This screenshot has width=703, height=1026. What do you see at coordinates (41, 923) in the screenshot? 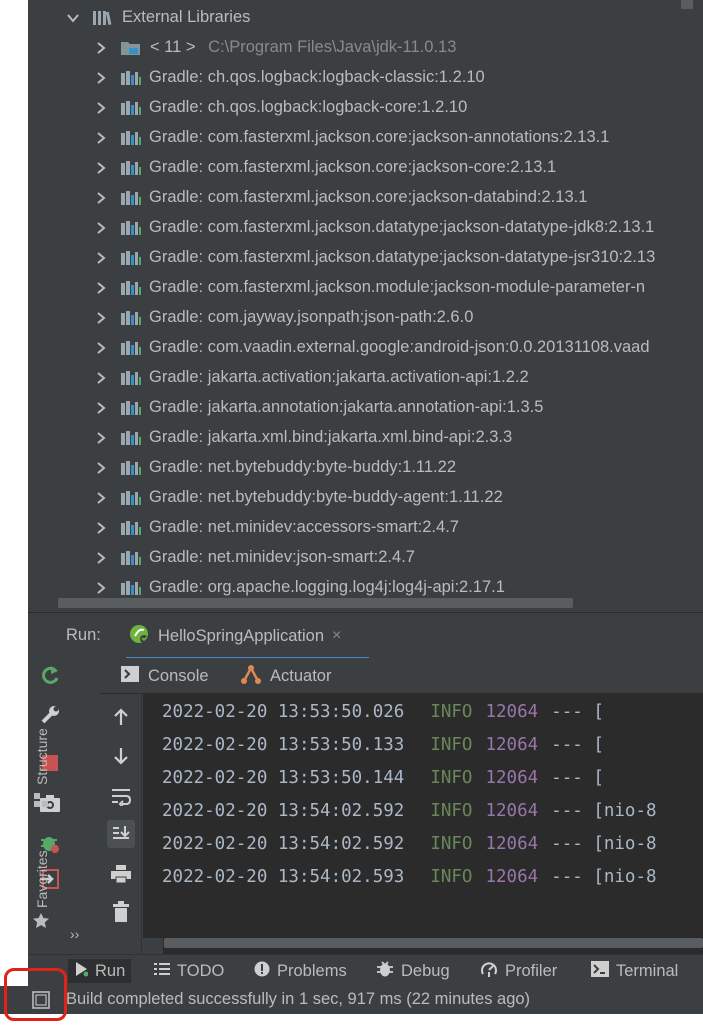
I see `star-icon` at bounding box center [41, 923].